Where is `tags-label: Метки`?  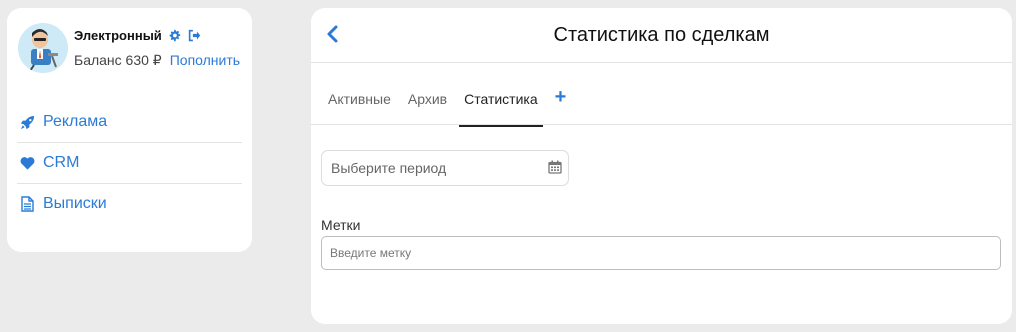 tags-label: Метки is located at coordinates (341, 225).